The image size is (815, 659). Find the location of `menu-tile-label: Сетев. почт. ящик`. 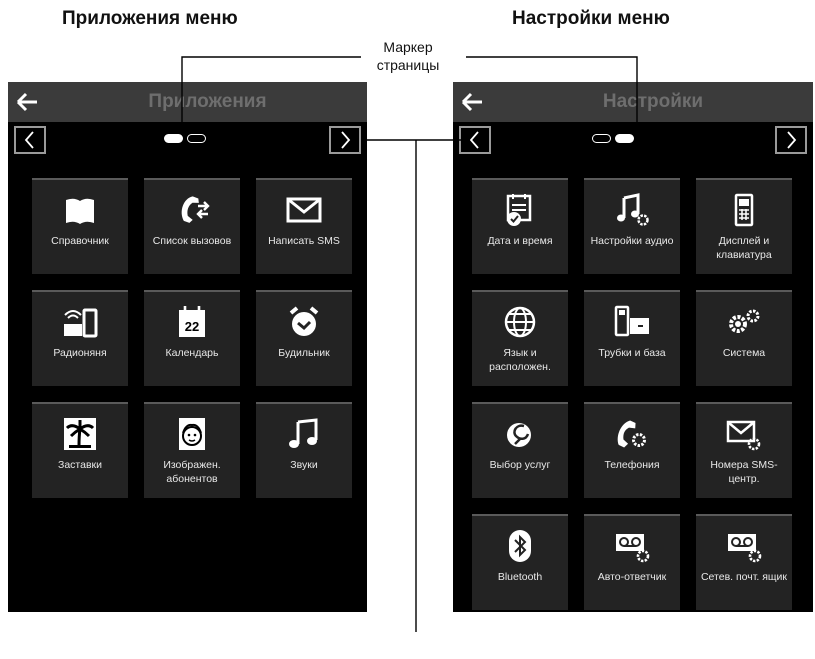

menu-tile-label: Сетев. почт. ящик is located at coordinates (744, 577).